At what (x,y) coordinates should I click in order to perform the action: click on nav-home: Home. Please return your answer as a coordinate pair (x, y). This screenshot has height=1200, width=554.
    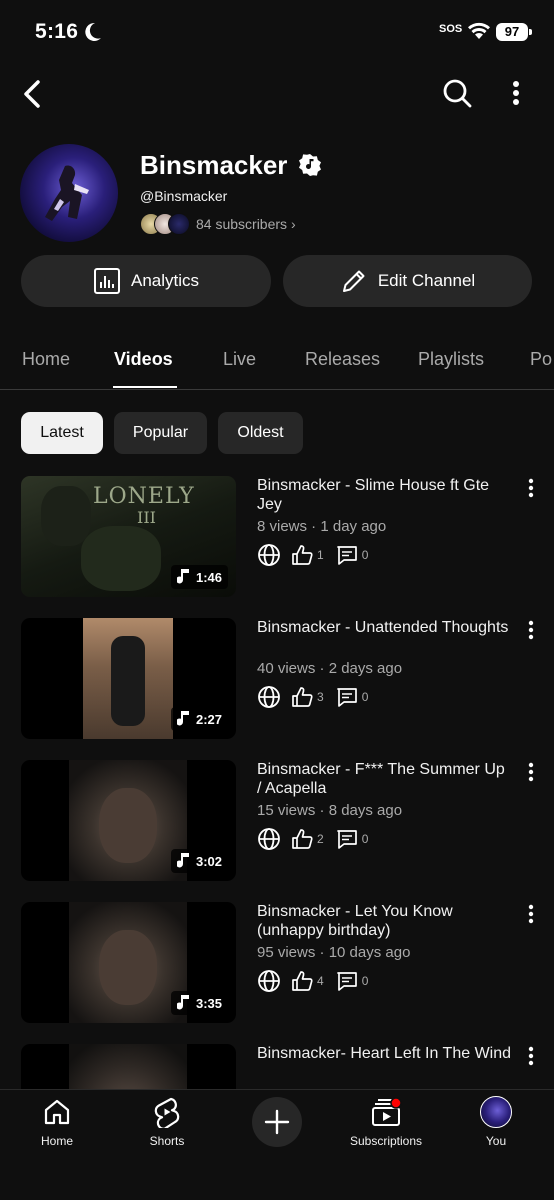
    Looking at the image, I should click on (57, 1121).